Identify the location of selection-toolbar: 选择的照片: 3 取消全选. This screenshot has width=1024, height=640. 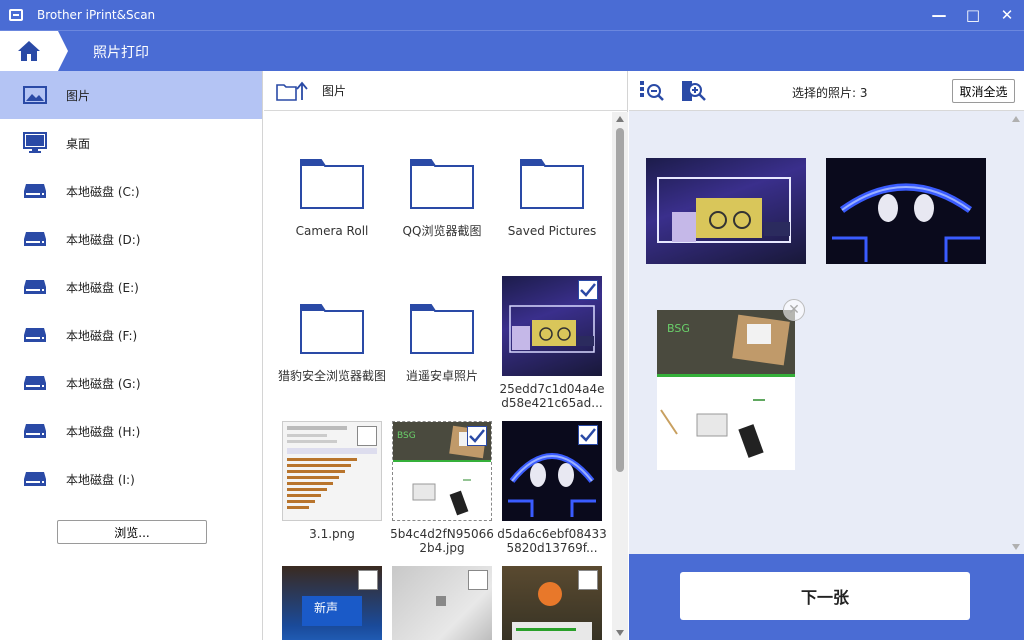
(826, 91).